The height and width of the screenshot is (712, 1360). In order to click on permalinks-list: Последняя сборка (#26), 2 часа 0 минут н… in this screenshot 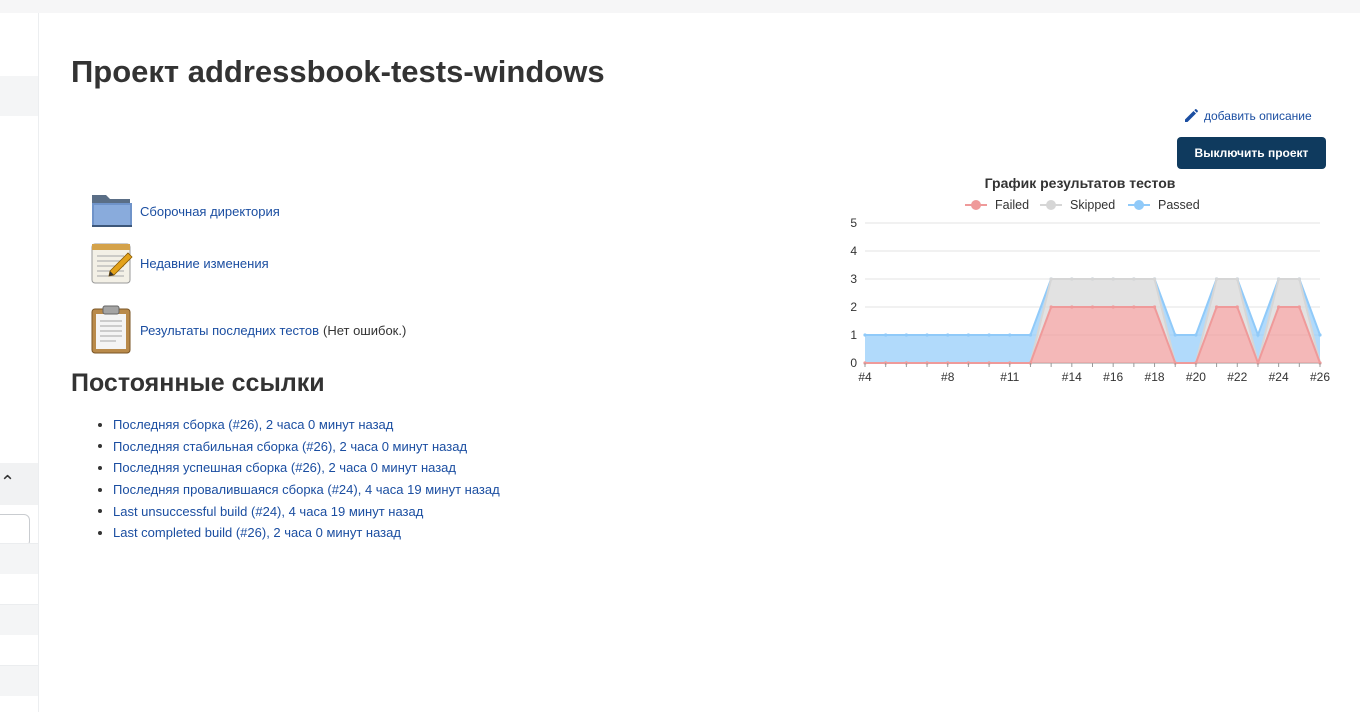, I will do `click(298, 479)`.